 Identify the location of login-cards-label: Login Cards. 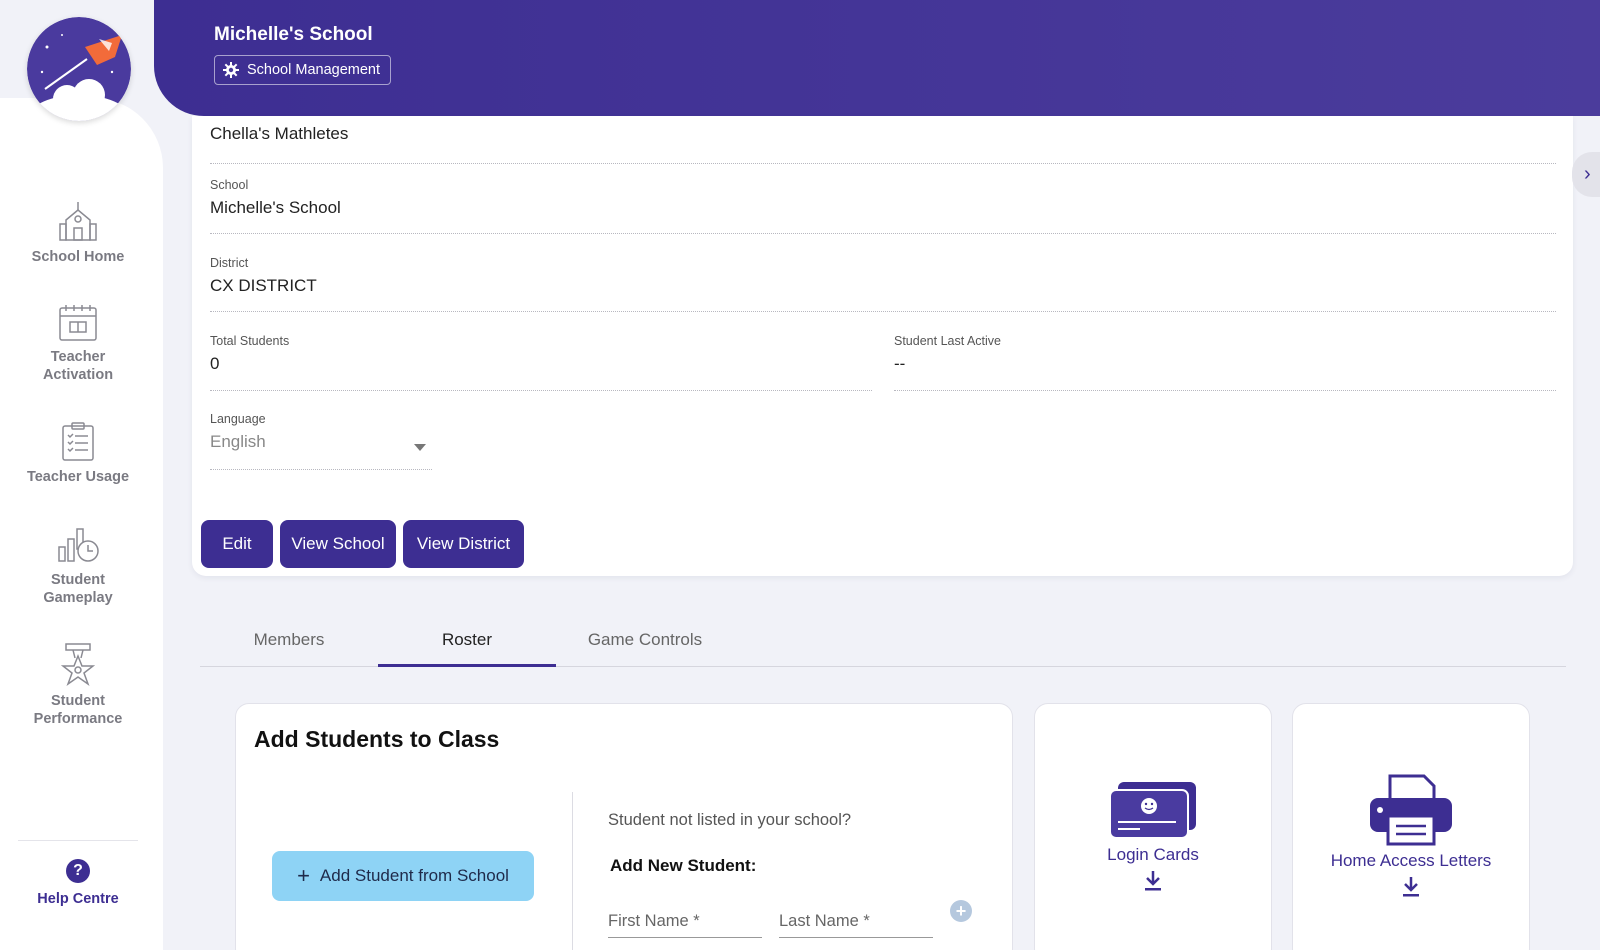
(1153, 854).